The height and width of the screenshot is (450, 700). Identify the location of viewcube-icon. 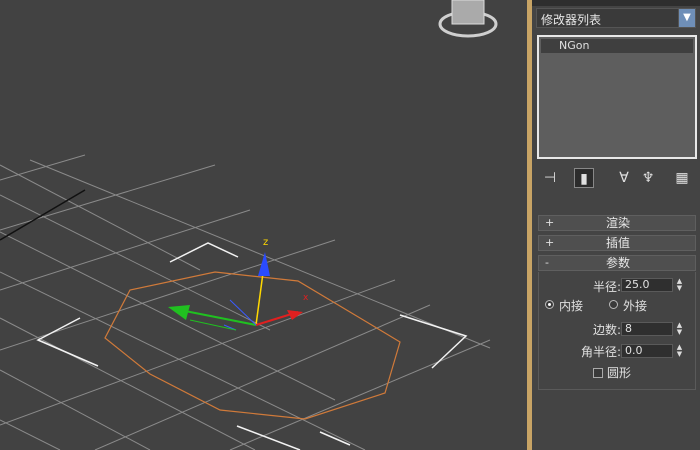
(468, 19).